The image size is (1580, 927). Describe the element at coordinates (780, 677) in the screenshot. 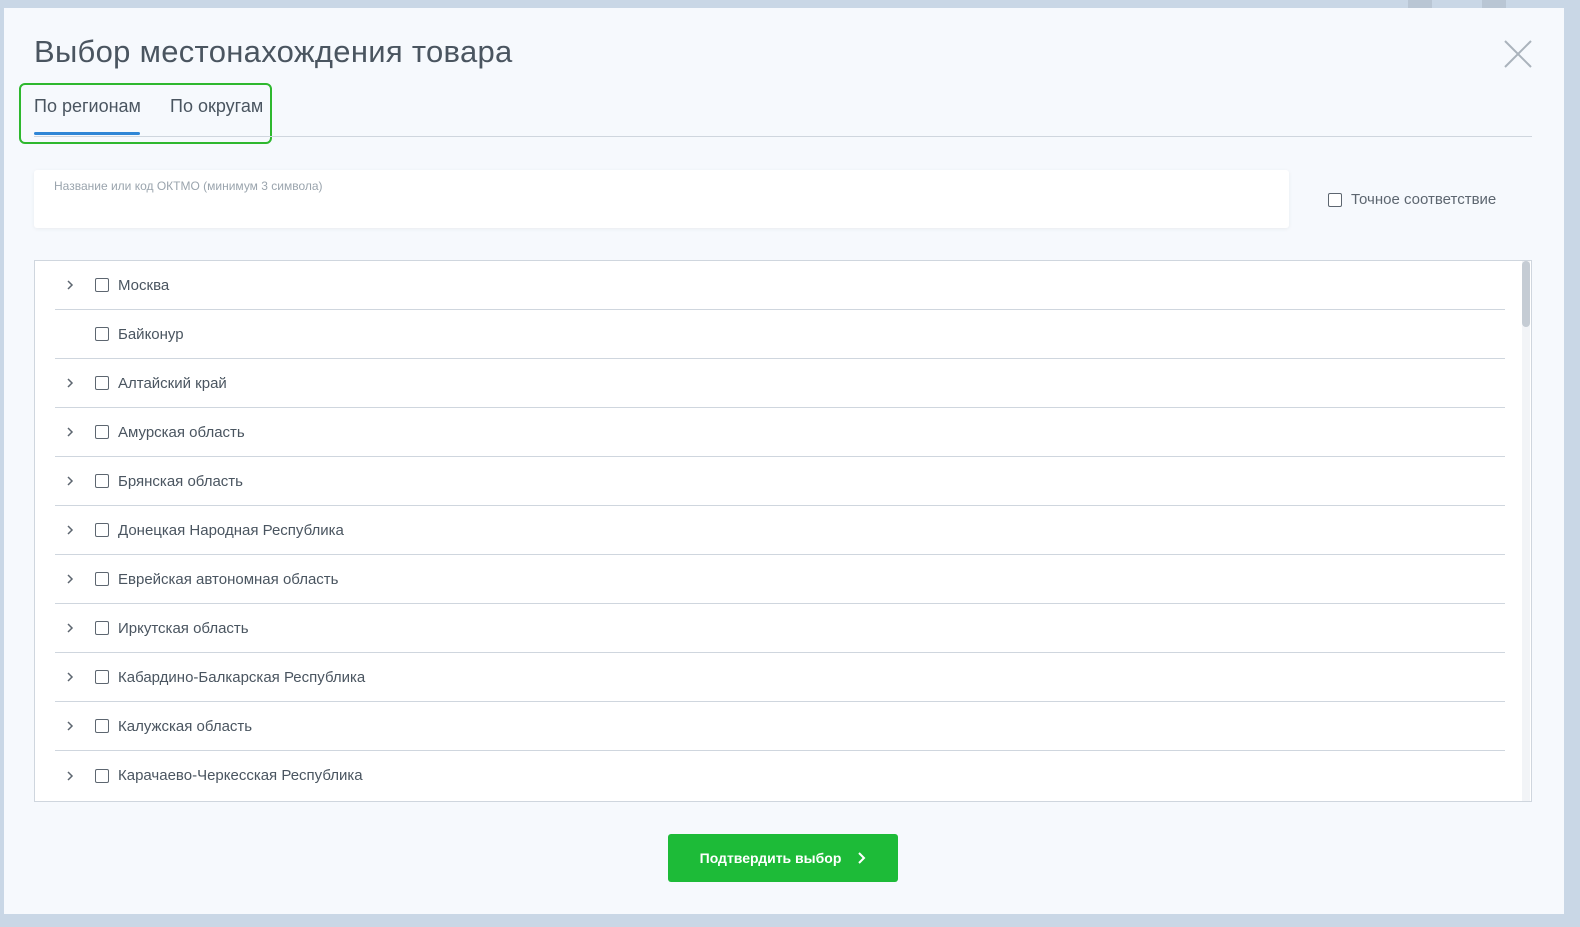

I see `list-item: Кабардино-Балкарская Республика` at that location.